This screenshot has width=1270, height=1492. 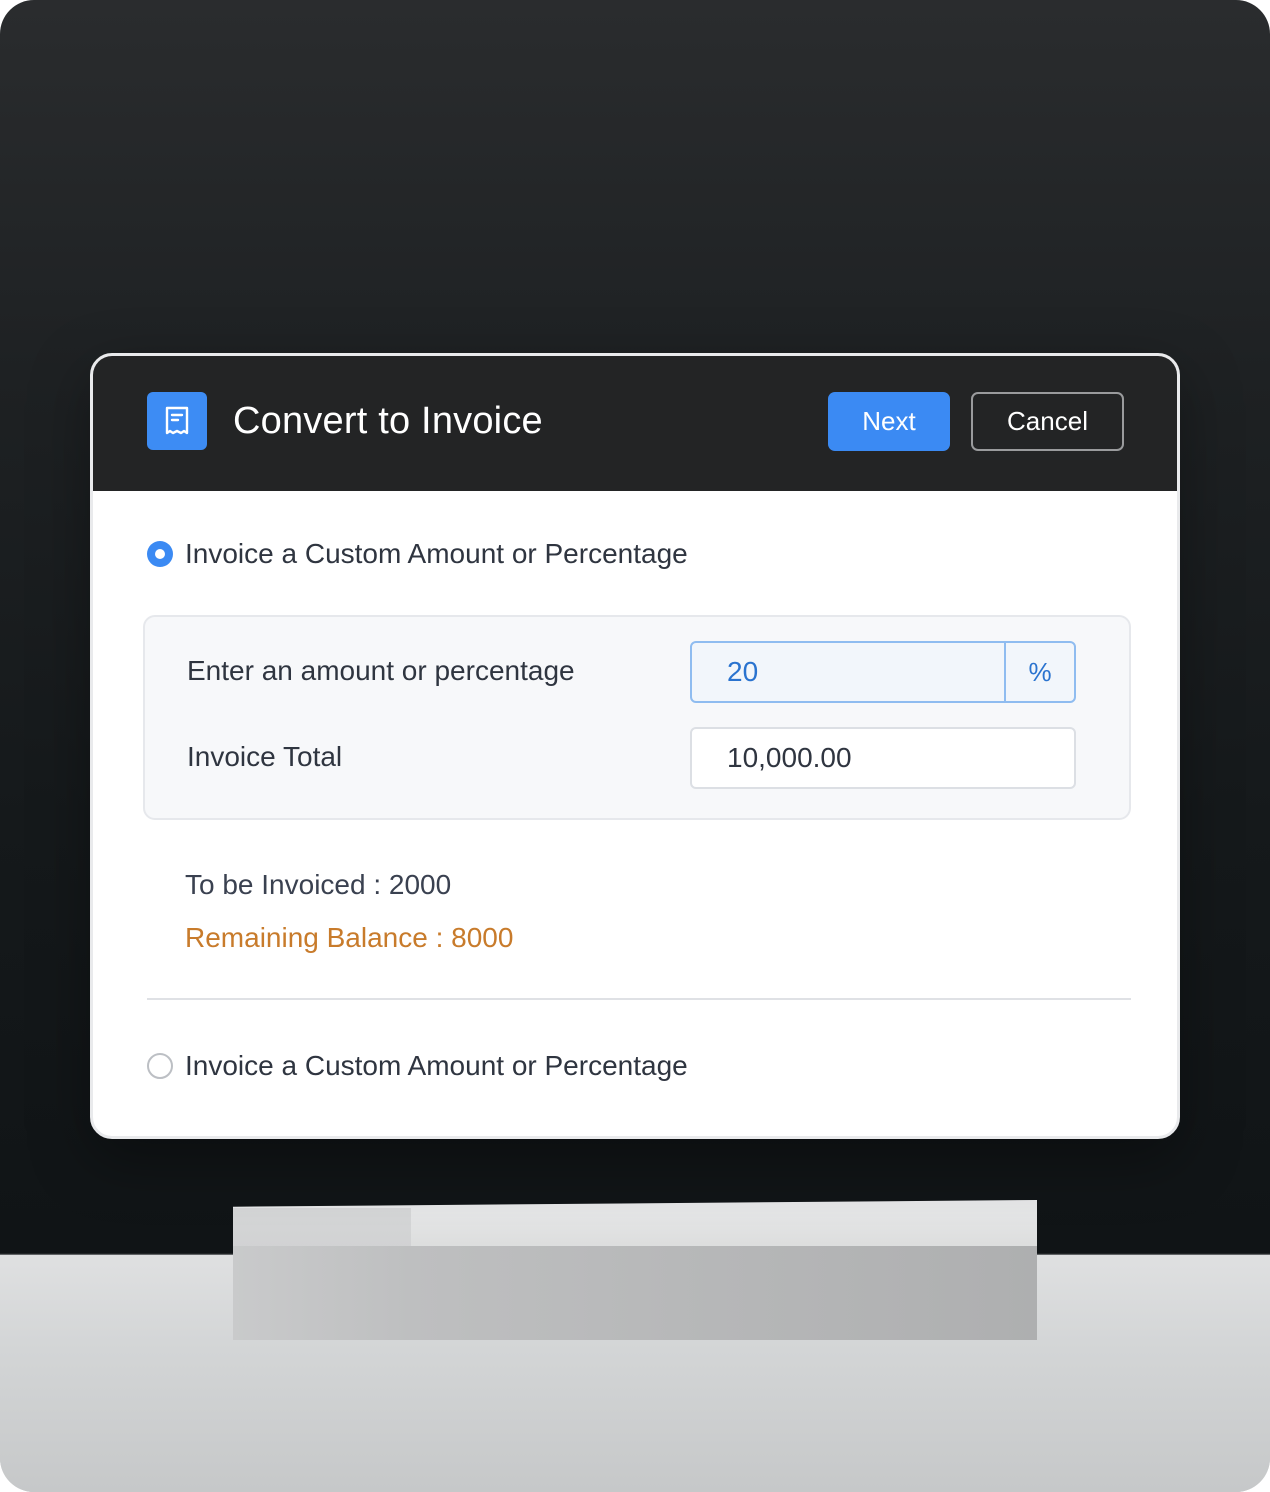 I want to click on invoice-total-label: Invoice Total, so click(x=265, y=756).